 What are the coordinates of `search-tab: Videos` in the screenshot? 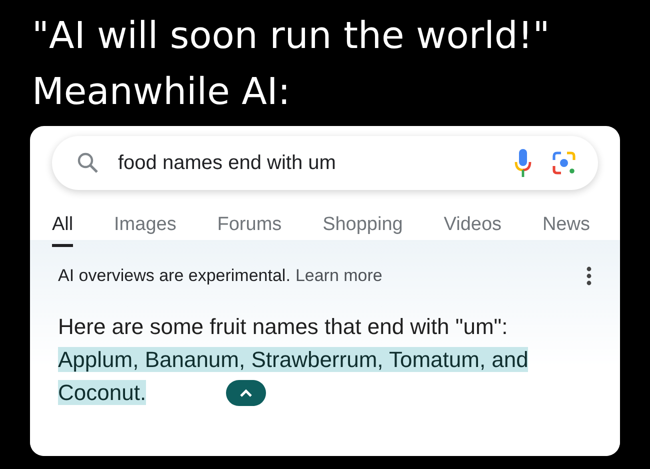 It's located at (473, 227).